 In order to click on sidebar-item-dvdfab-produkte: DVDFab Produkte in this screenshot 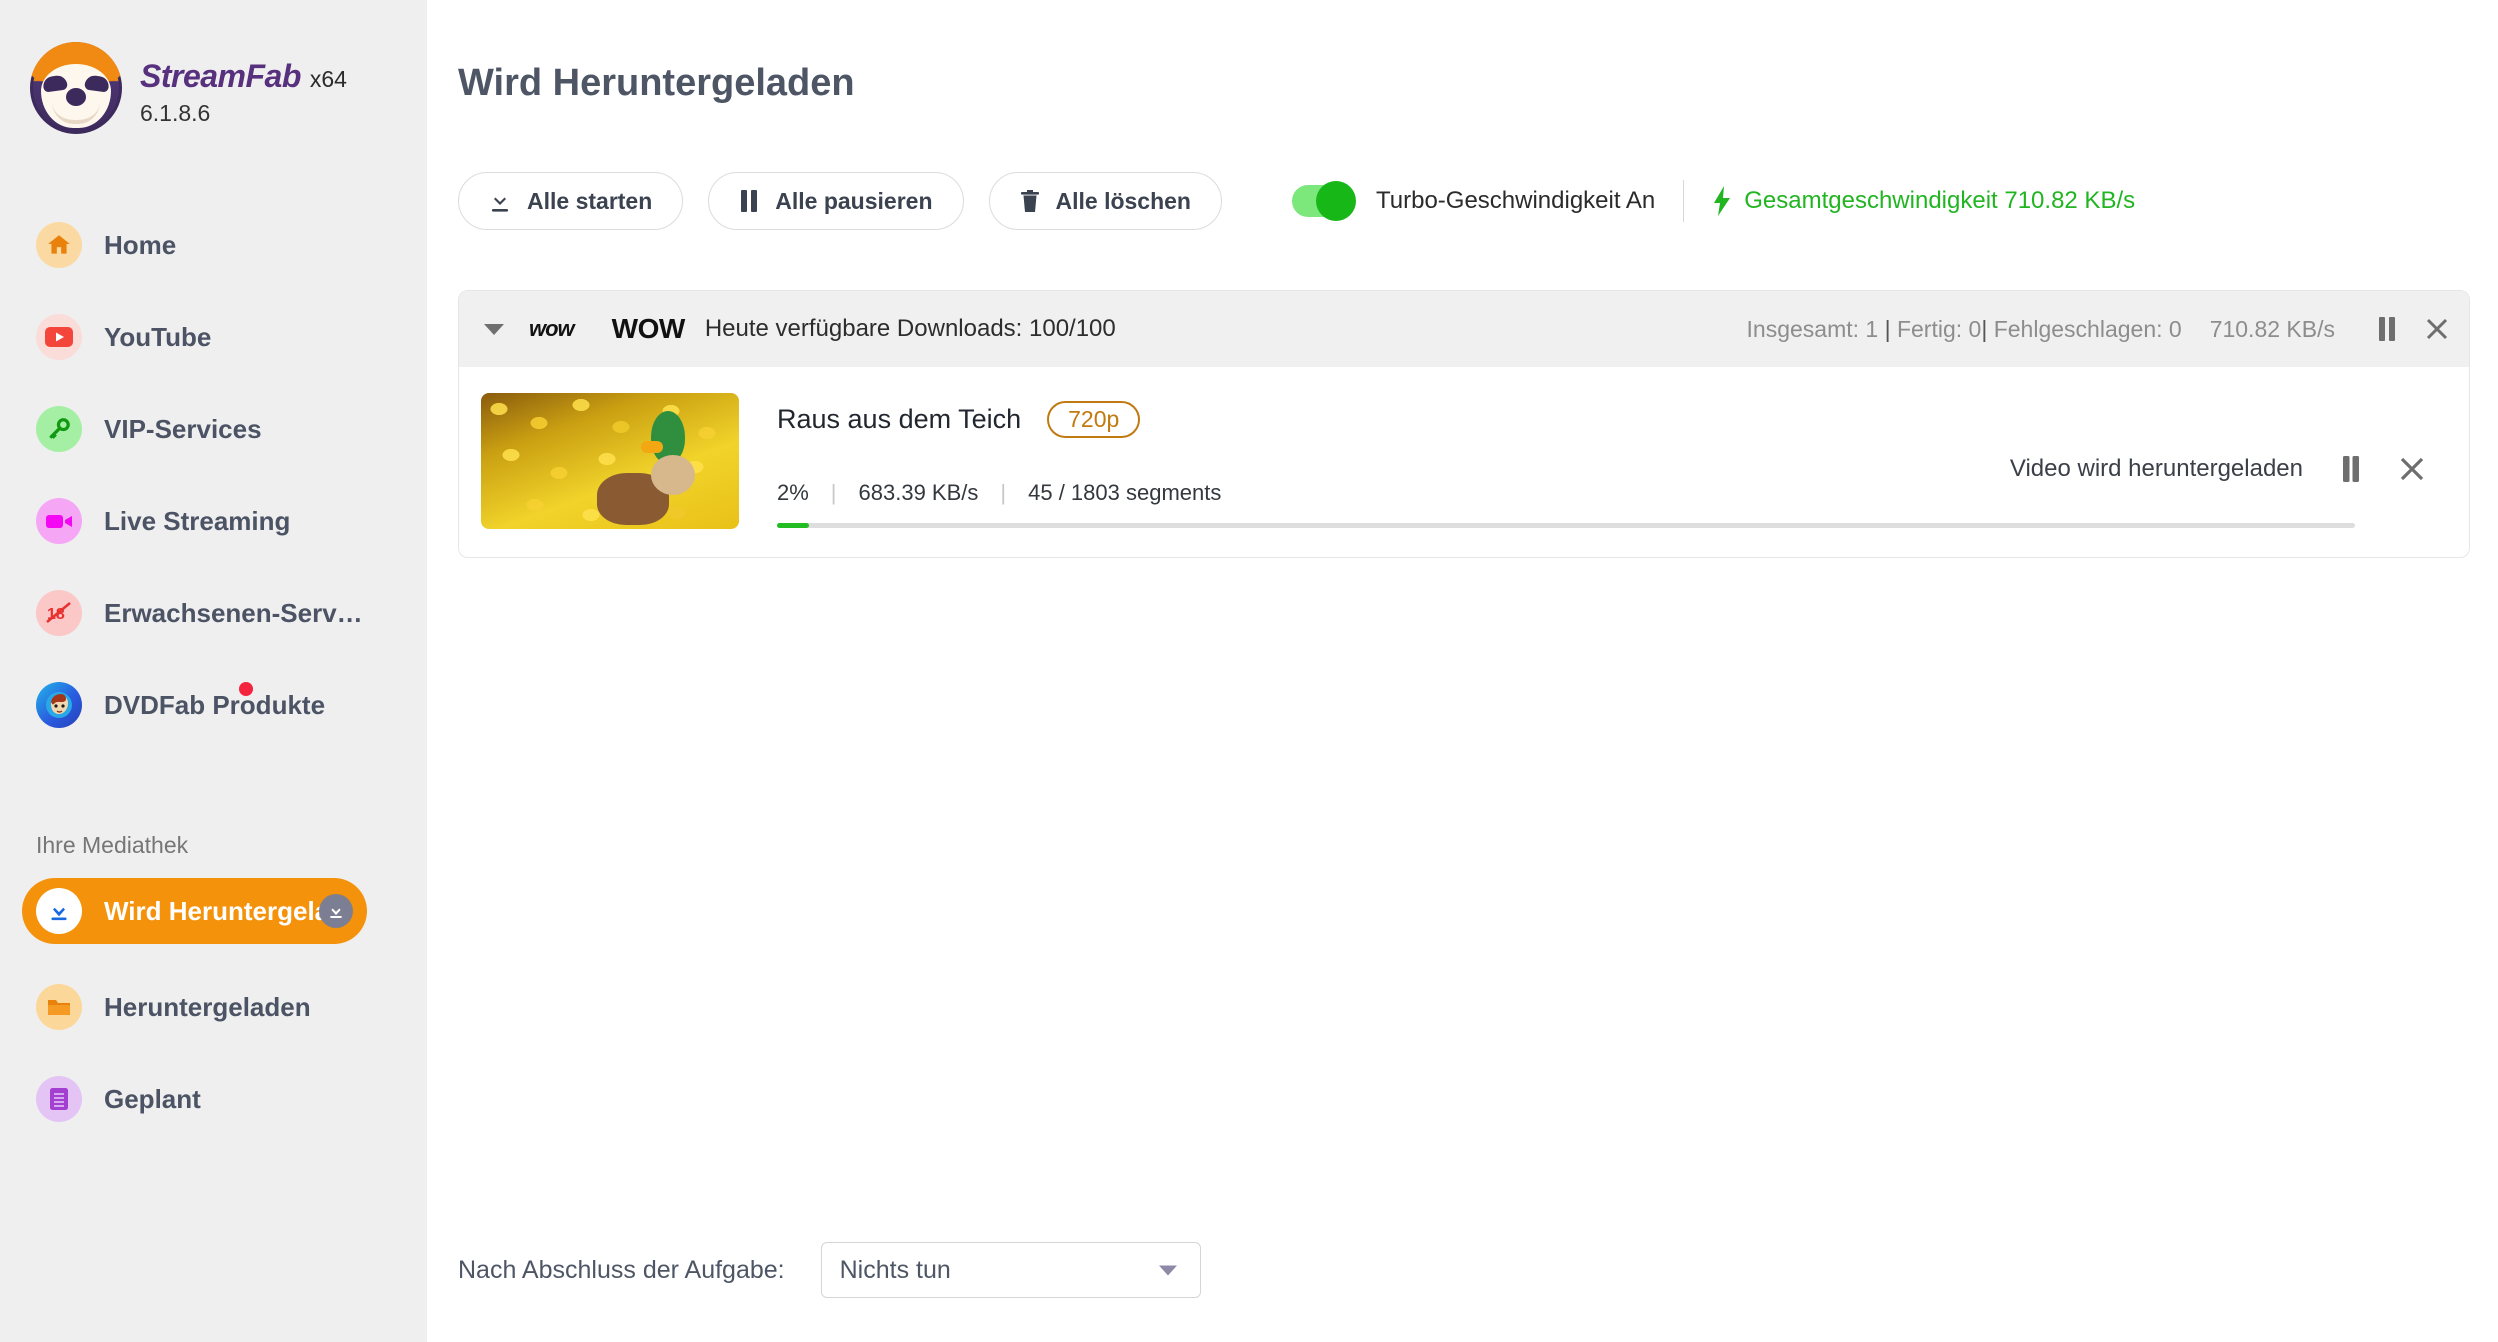, I will do `click(213, 705)`.